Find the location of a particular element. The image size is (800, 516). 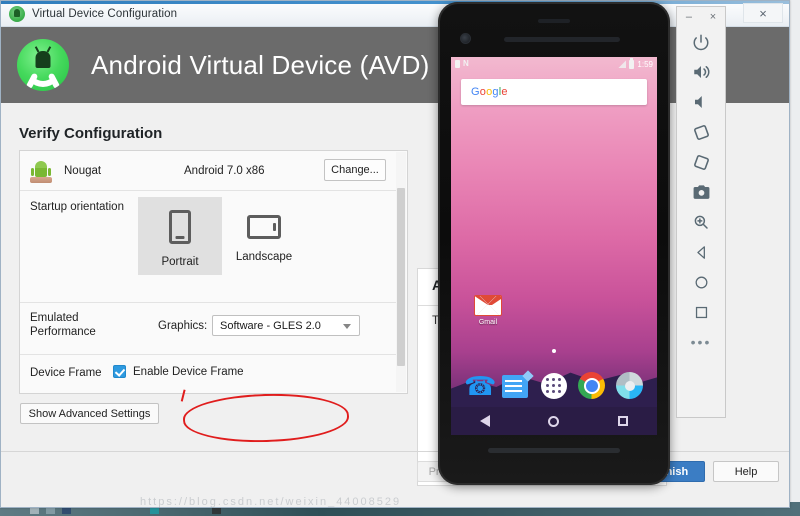

front-camera-icon is located at coordinates (465, 38).